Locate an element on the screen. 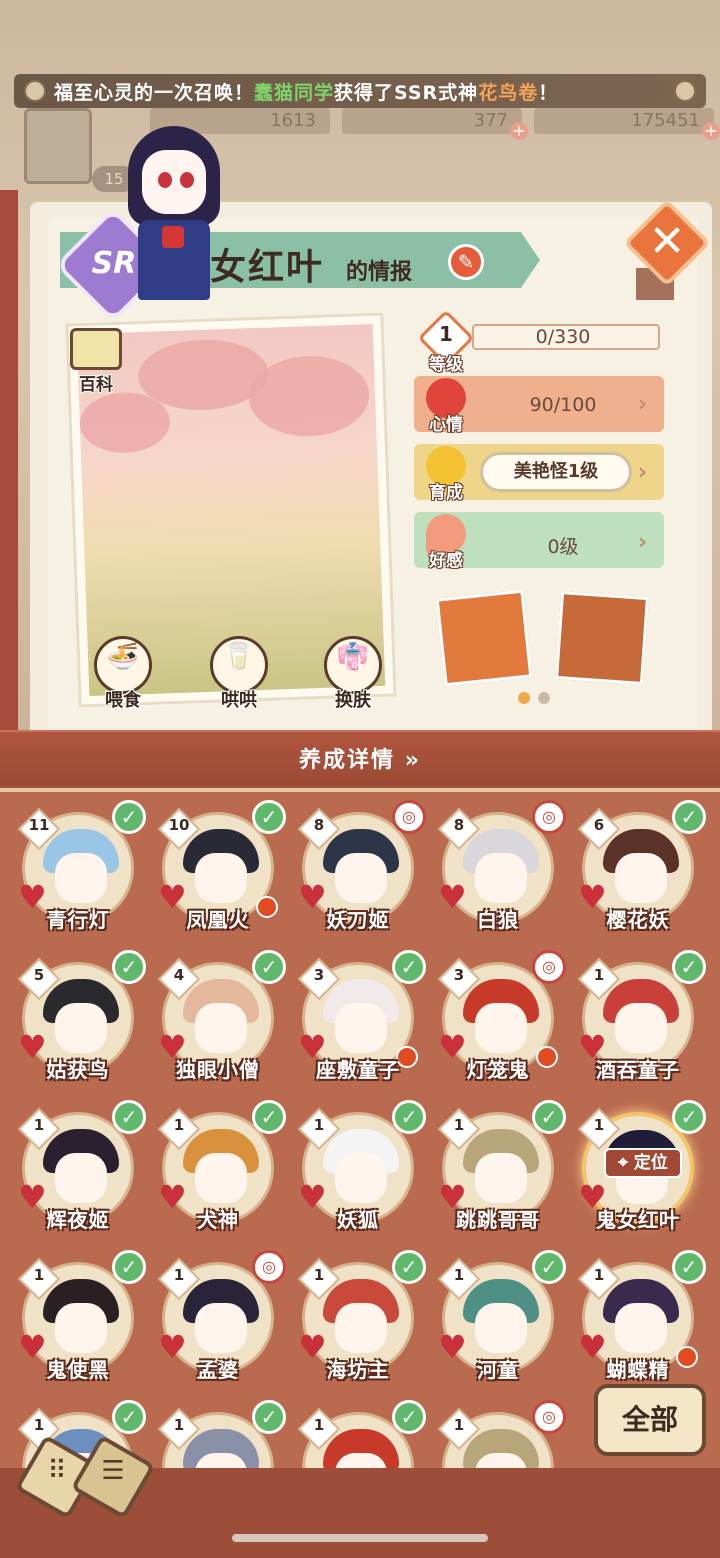 The width and height of the screenshot is (720, 1558). shikigami-card: 1 ✓ ♥ 海坊主 is located at coordinates (359, 1320).